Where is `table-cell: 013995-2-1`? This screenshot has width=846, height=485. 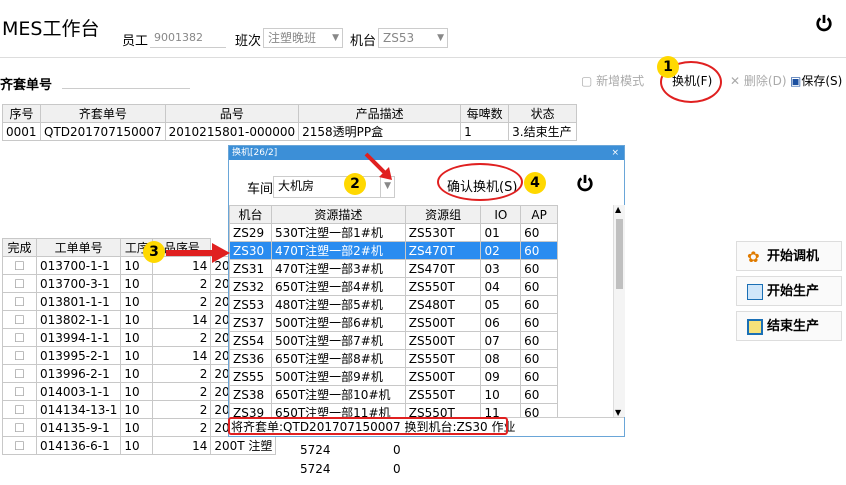
table-cell: 013995-2-1 is located at coordinates (78, 355).